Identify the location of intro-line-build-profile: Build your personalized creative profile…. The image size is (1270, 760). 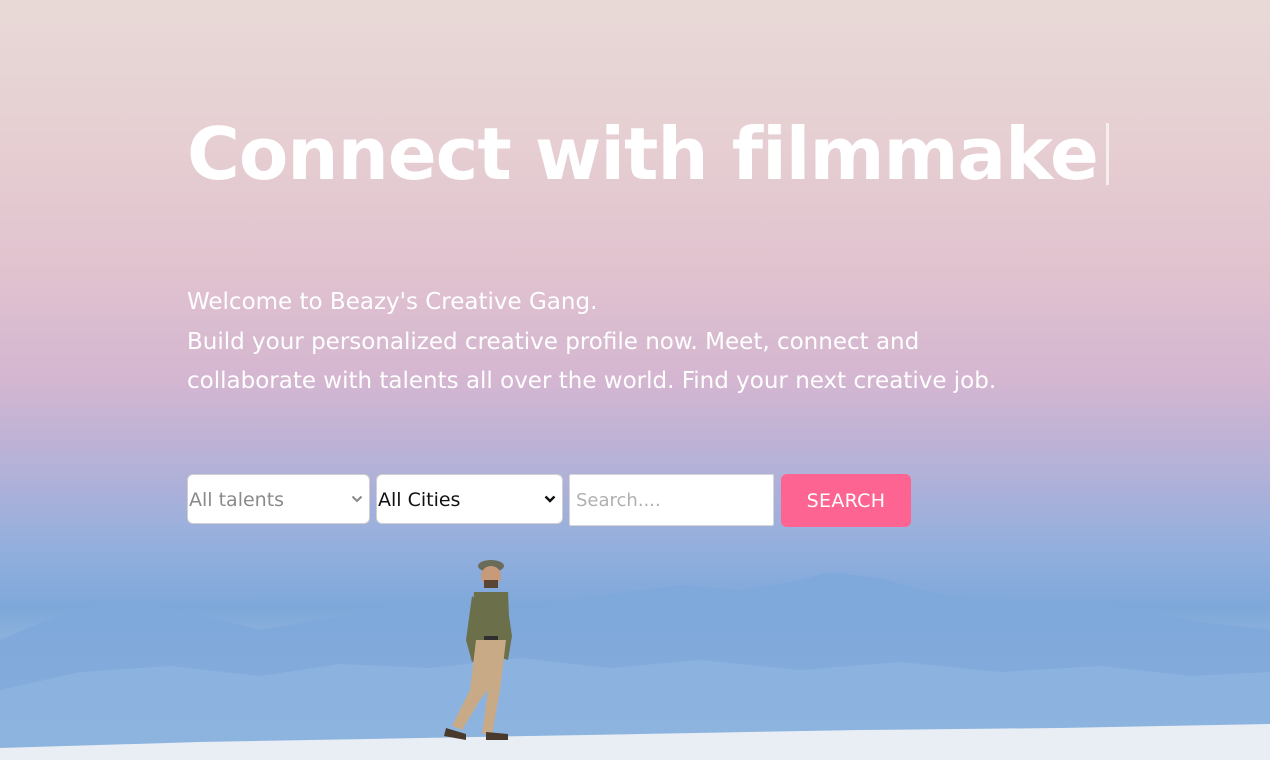
(553, 341).